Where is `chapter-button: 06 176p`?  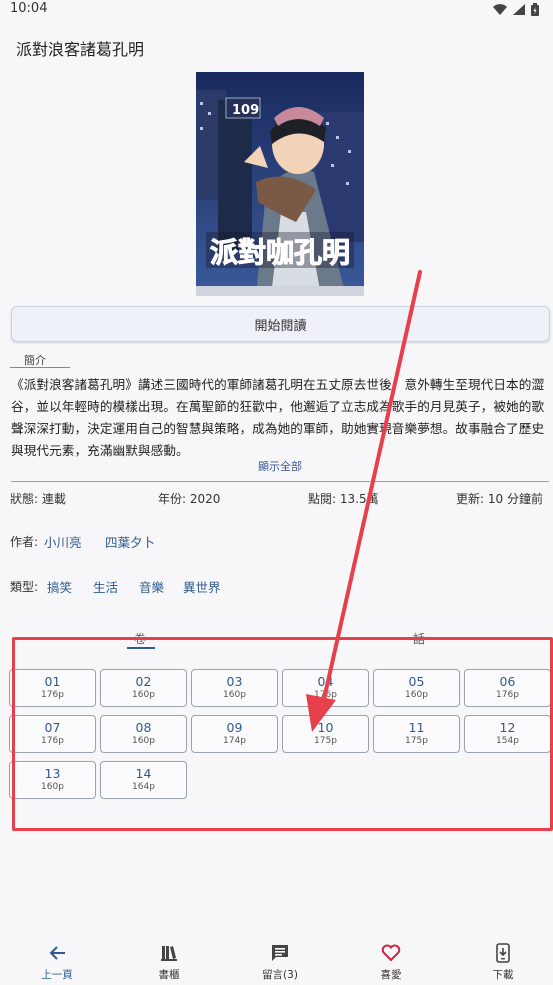
chapter-button: 06 176p is located at coordinates (507, 688).